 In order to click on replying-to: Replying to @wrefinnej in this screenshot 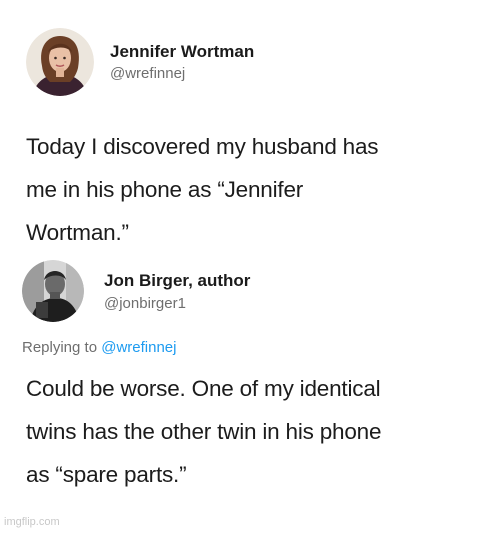, I will do `click(99, 347)`.